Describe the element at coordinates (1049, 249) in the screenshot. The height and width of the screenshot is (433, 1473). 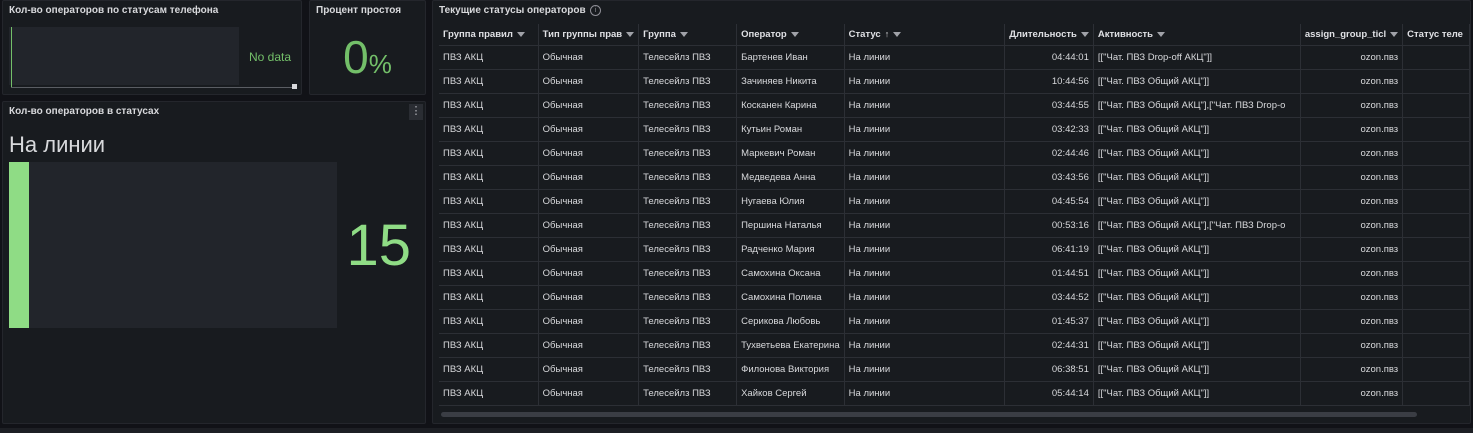
I see `table-cell: 06:41:19` at that location.